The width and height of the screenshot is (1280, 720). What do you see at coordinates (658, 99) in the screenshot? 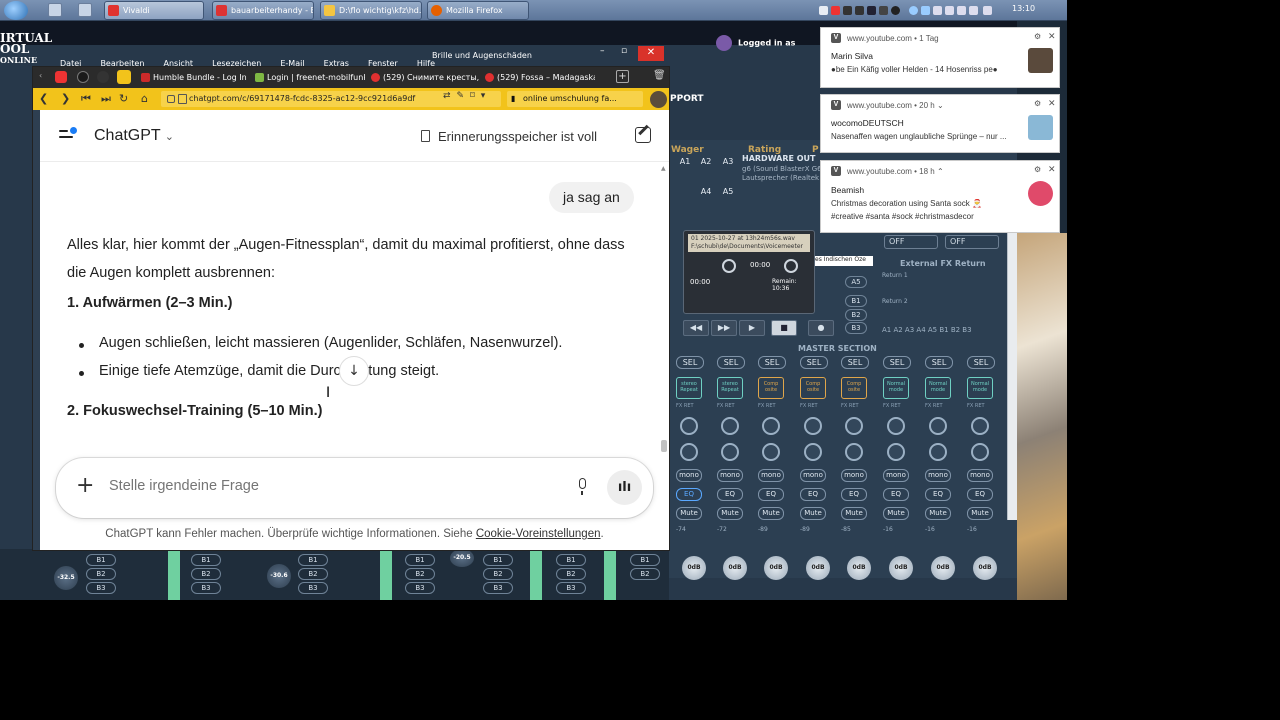
I see `profile-avatar` at bounding box center [658, 99].